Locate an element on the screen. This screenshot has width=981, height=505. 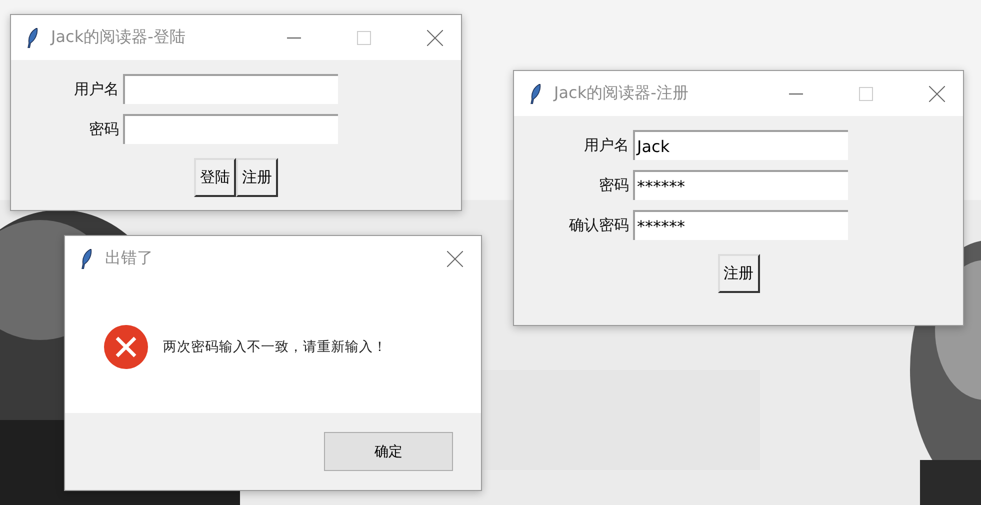
form-button: 登陆 is located at coordinates (215, 177).